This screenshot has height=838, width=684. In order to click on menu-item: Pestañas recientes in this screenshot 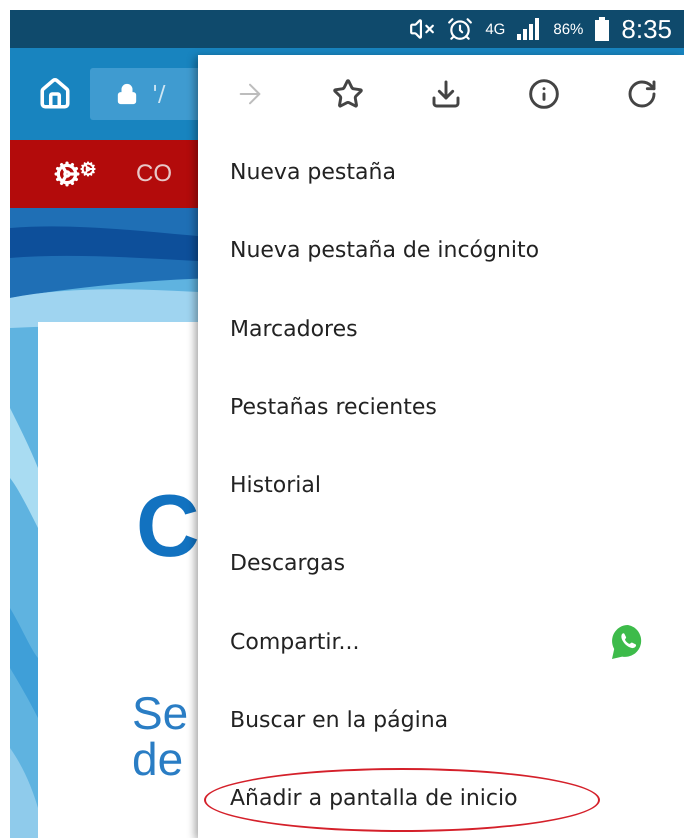, I will do `click(441, 407)`.